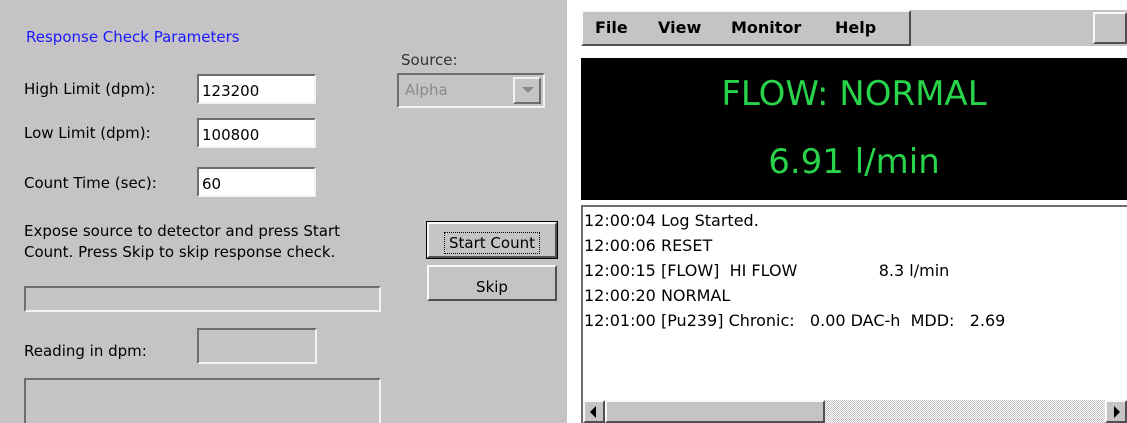  What do you see at coordinates (855, 411) in the screenshot?
I see `horizontal-scrollbar` at bounding box center [855, 411].